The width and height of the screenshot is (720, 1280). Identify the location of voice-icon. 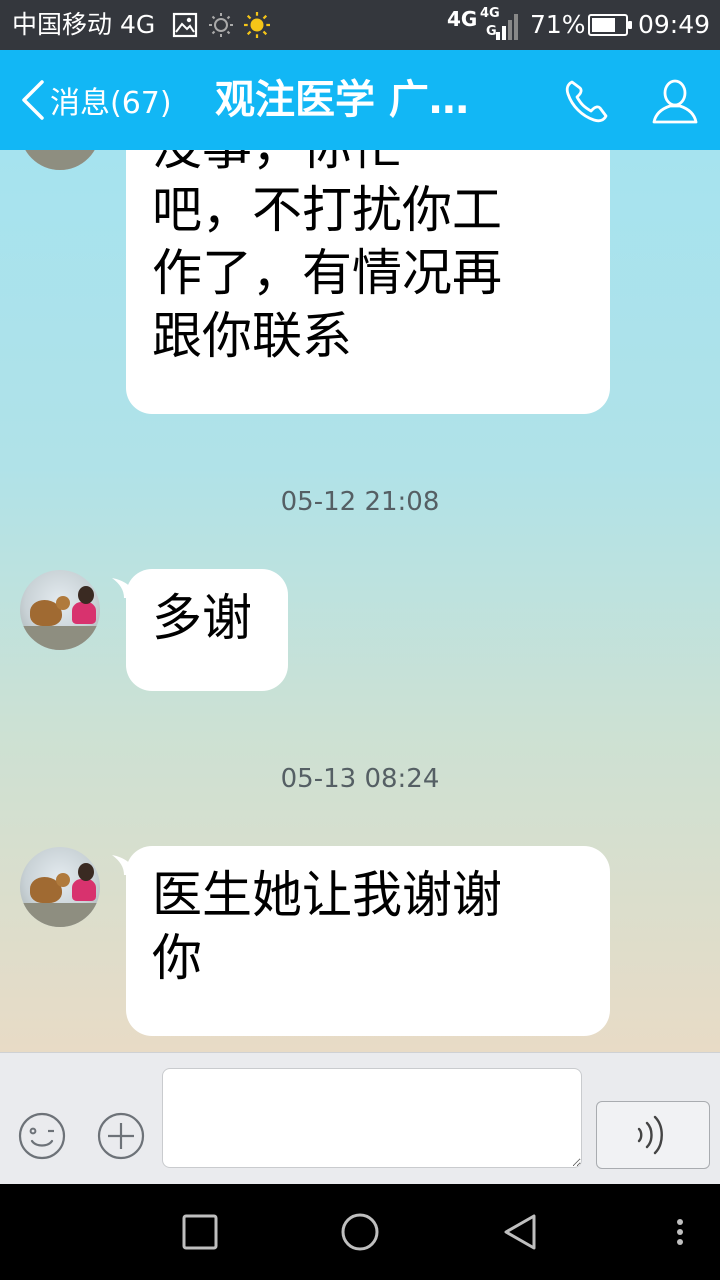
(650, 1135).